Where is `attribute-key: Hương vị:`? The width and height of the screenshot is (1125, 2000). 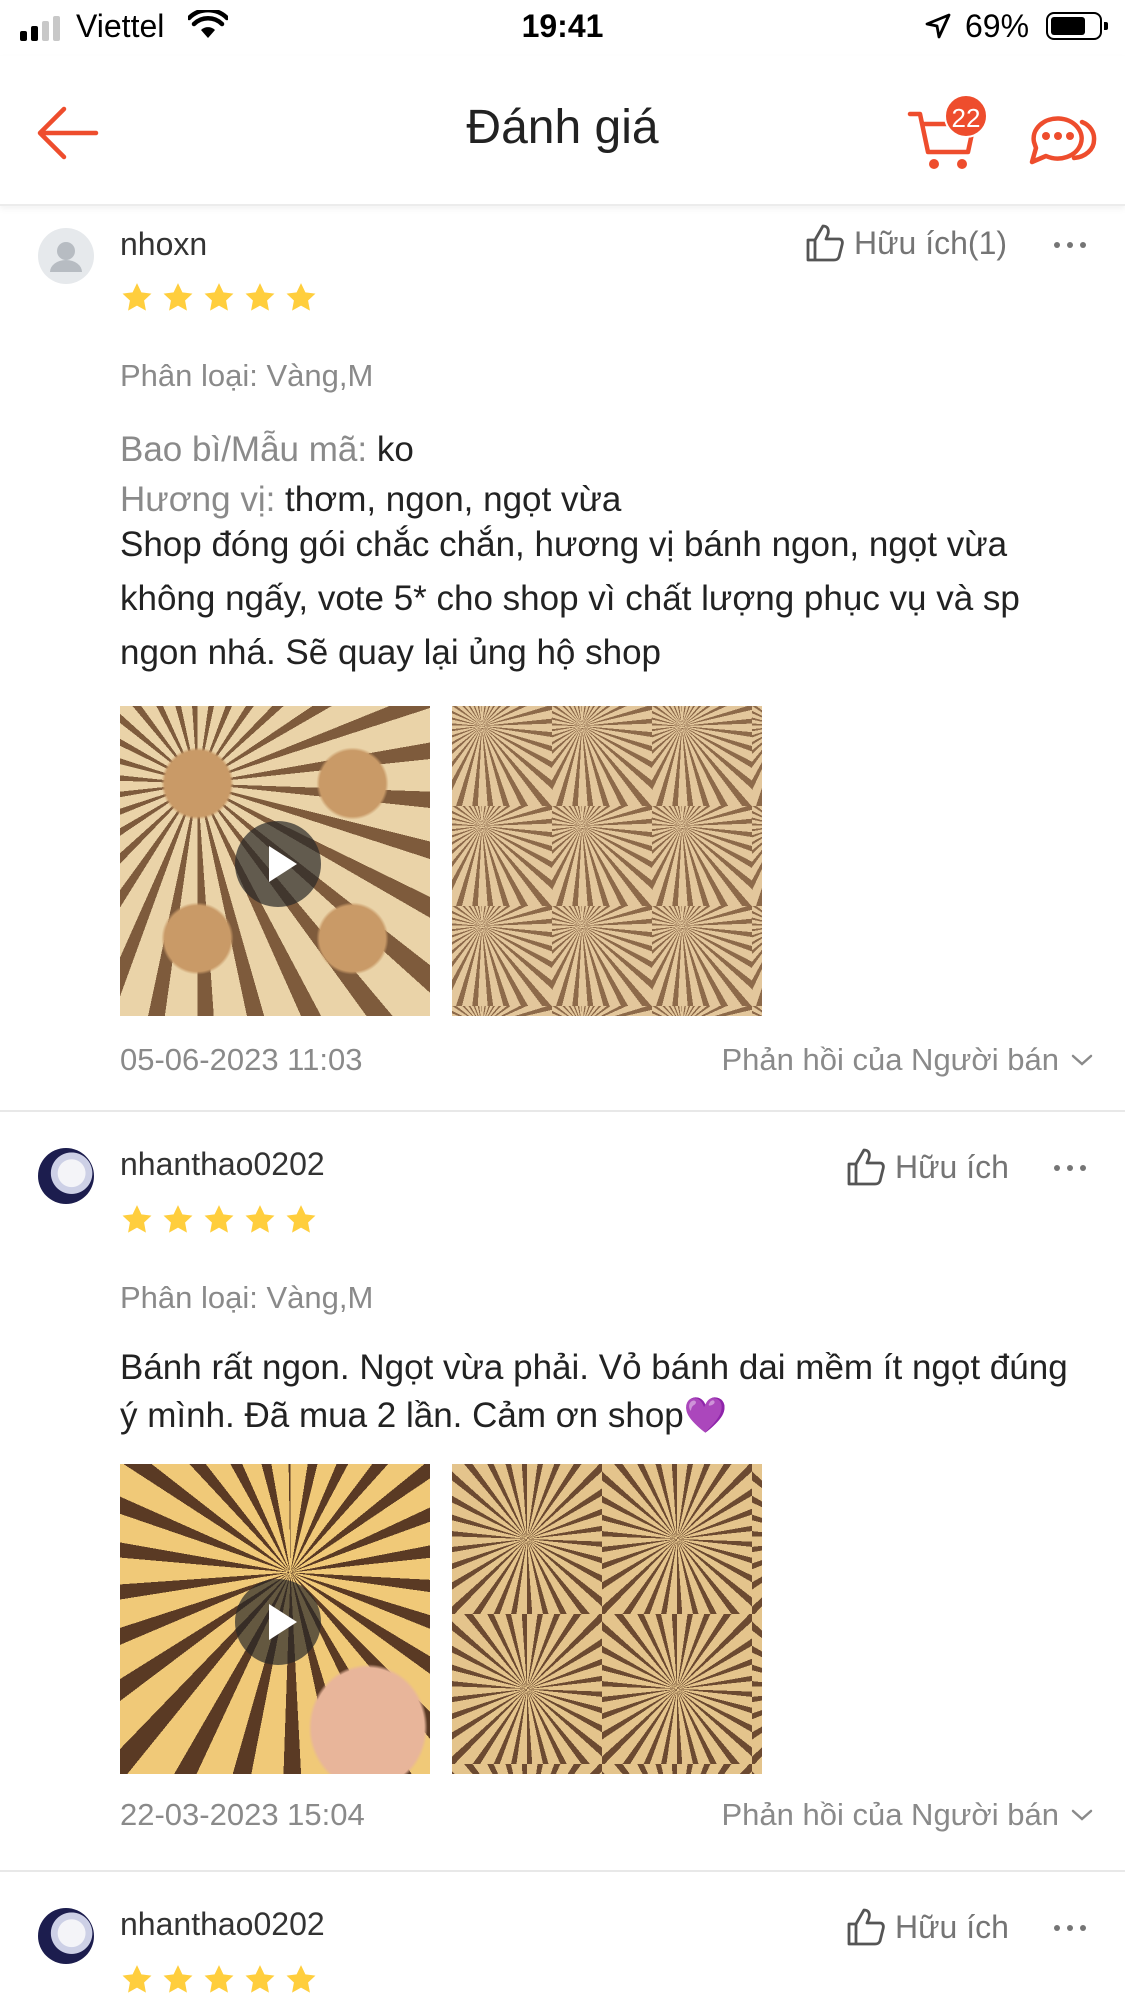 attribute-key: Hương vị: is located at coordinates (198, 499).